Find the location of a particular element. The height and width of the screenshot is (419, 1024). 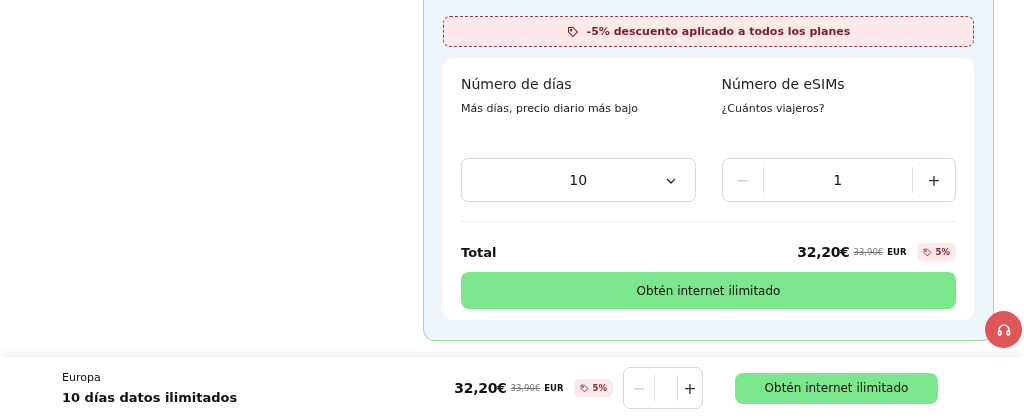

esims-subtitle: ¿Cuántos viajeros? is located at coordinates (773, 109).